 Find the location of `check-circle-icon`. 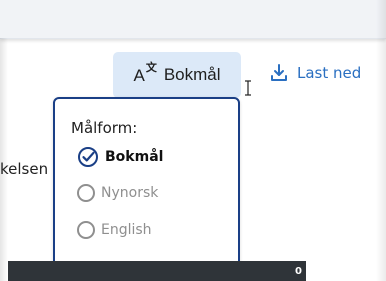

check-circle-icon is located at coordinates (88, 157).